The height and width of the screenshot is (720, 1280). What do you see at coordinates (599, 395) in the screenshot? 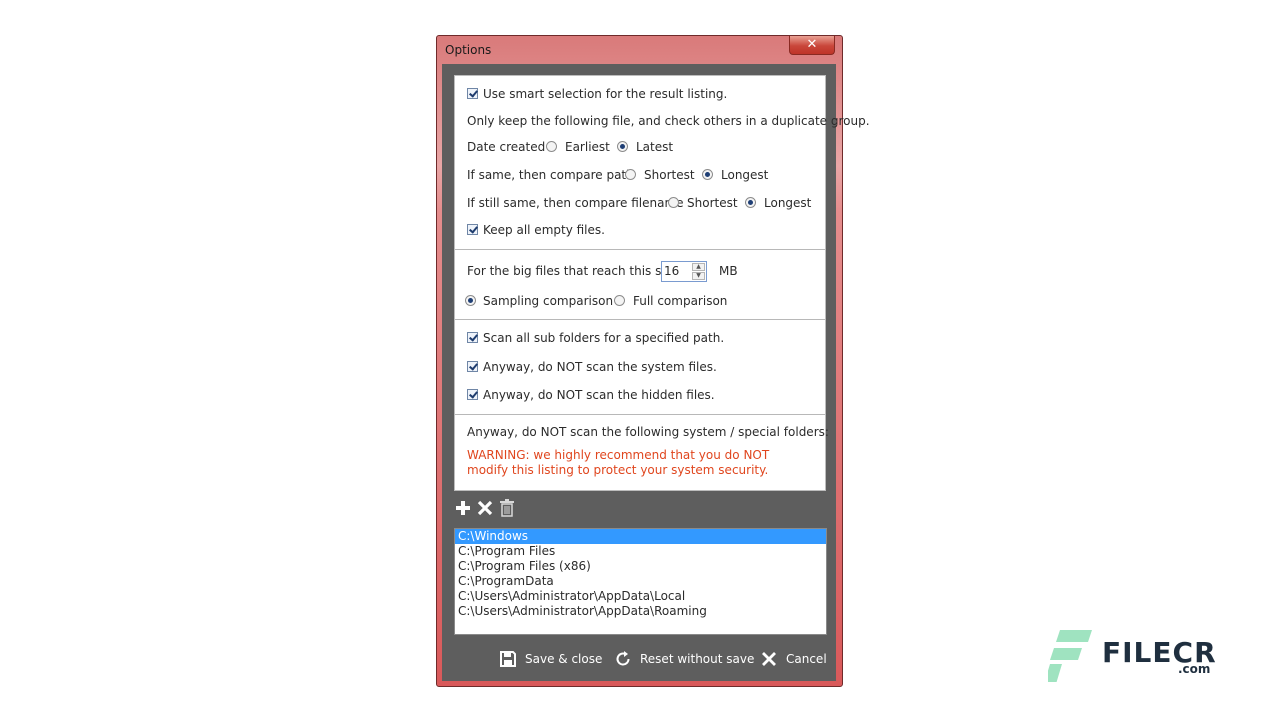
I see `skip-hidden-label: Anyway, do NOT scan the hidden files.` at bounding box center [599, 395].